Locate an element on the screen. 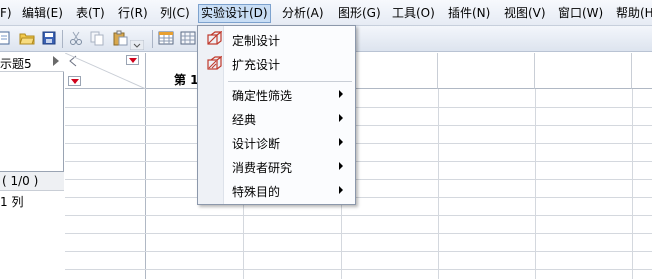 Image resolution: width=652 pixels, height=279 pixels. menu-separator is located at coordinates (290, 81).